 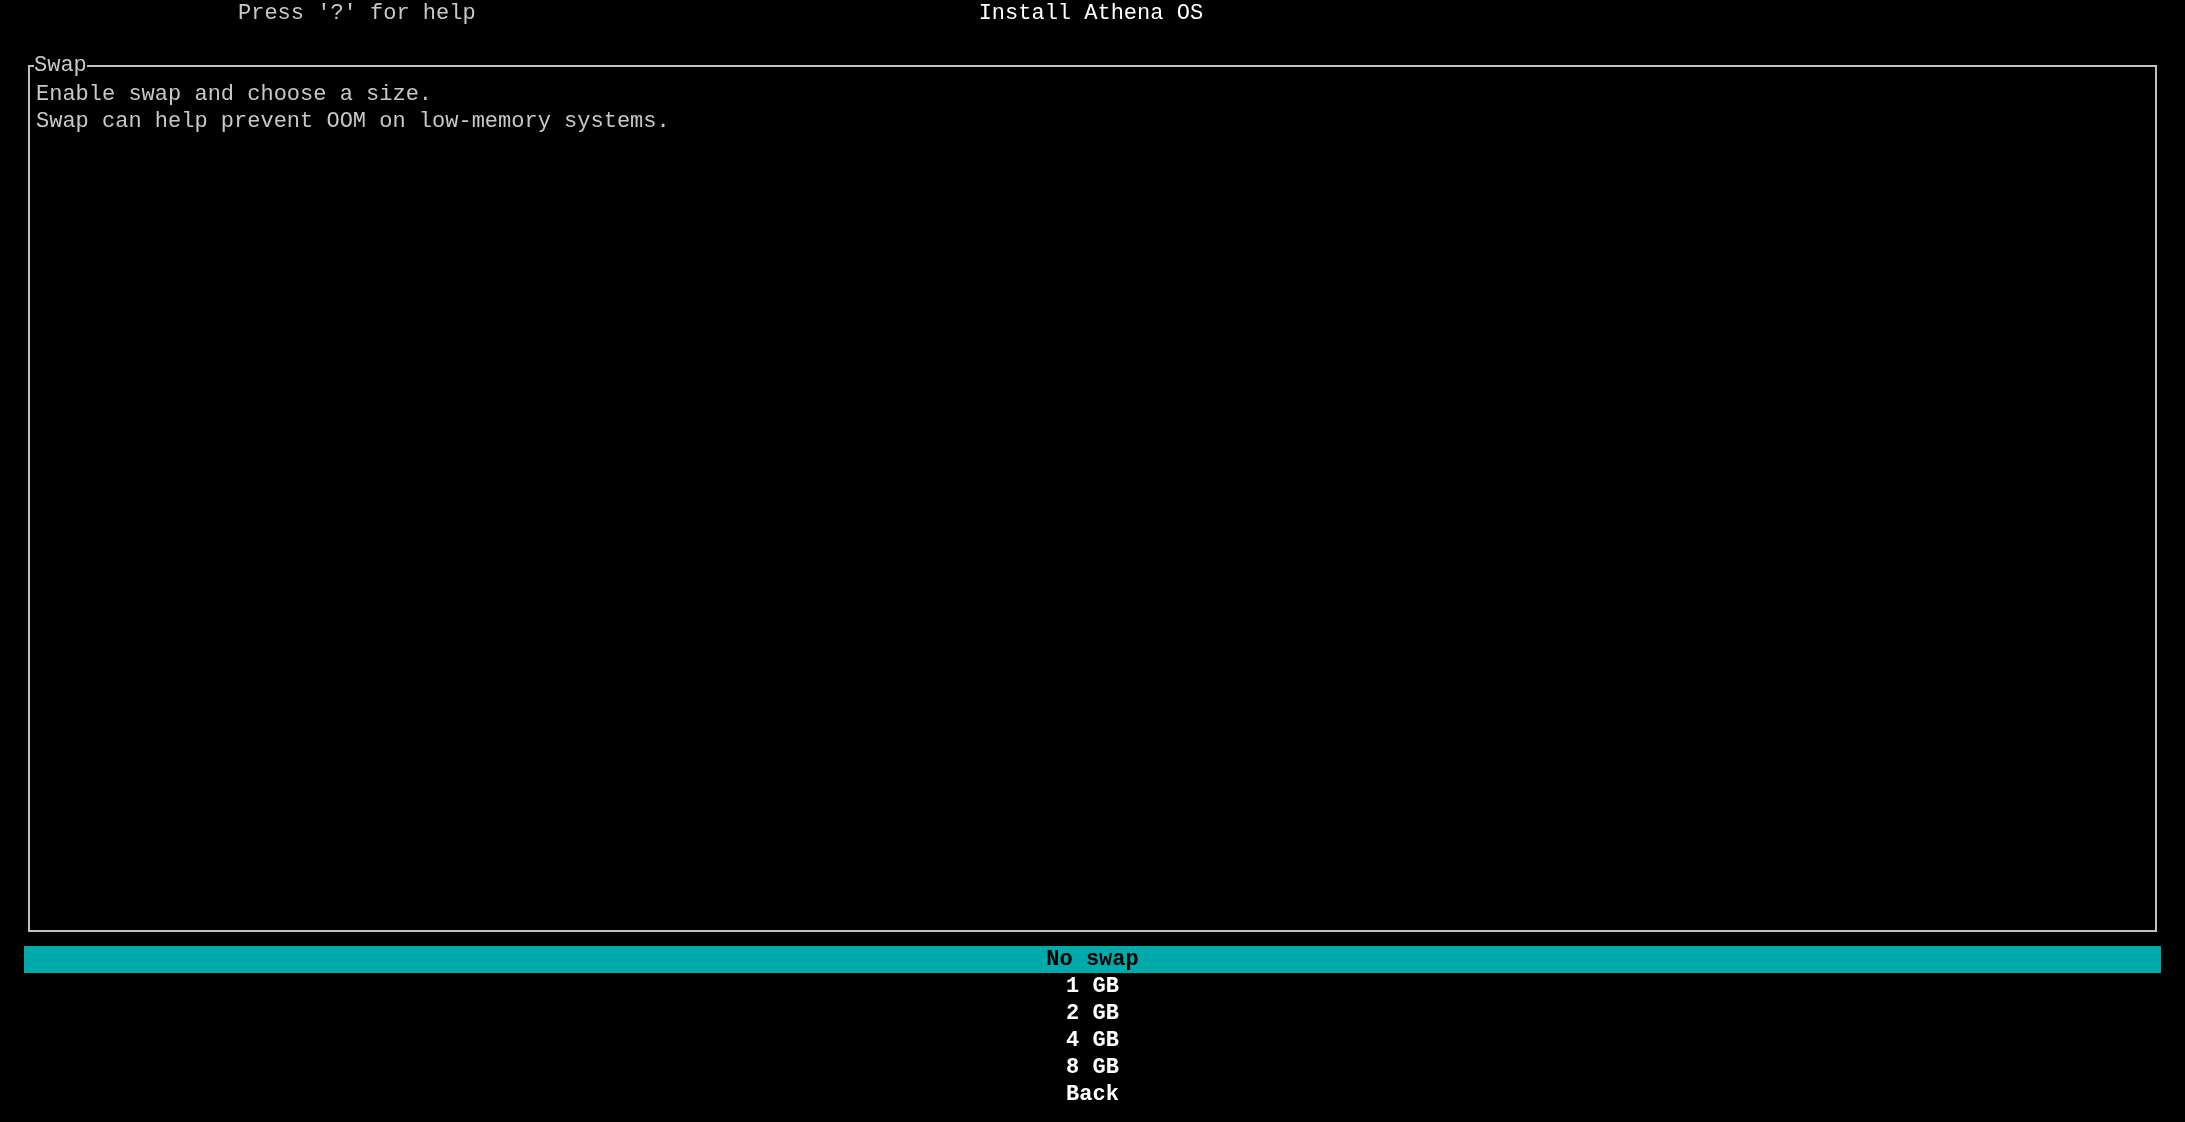 What do you see at coordinates (1092, 986) in the screenshot?
I see `menu-item: 1 GB` at bounding box center [1092, 986].